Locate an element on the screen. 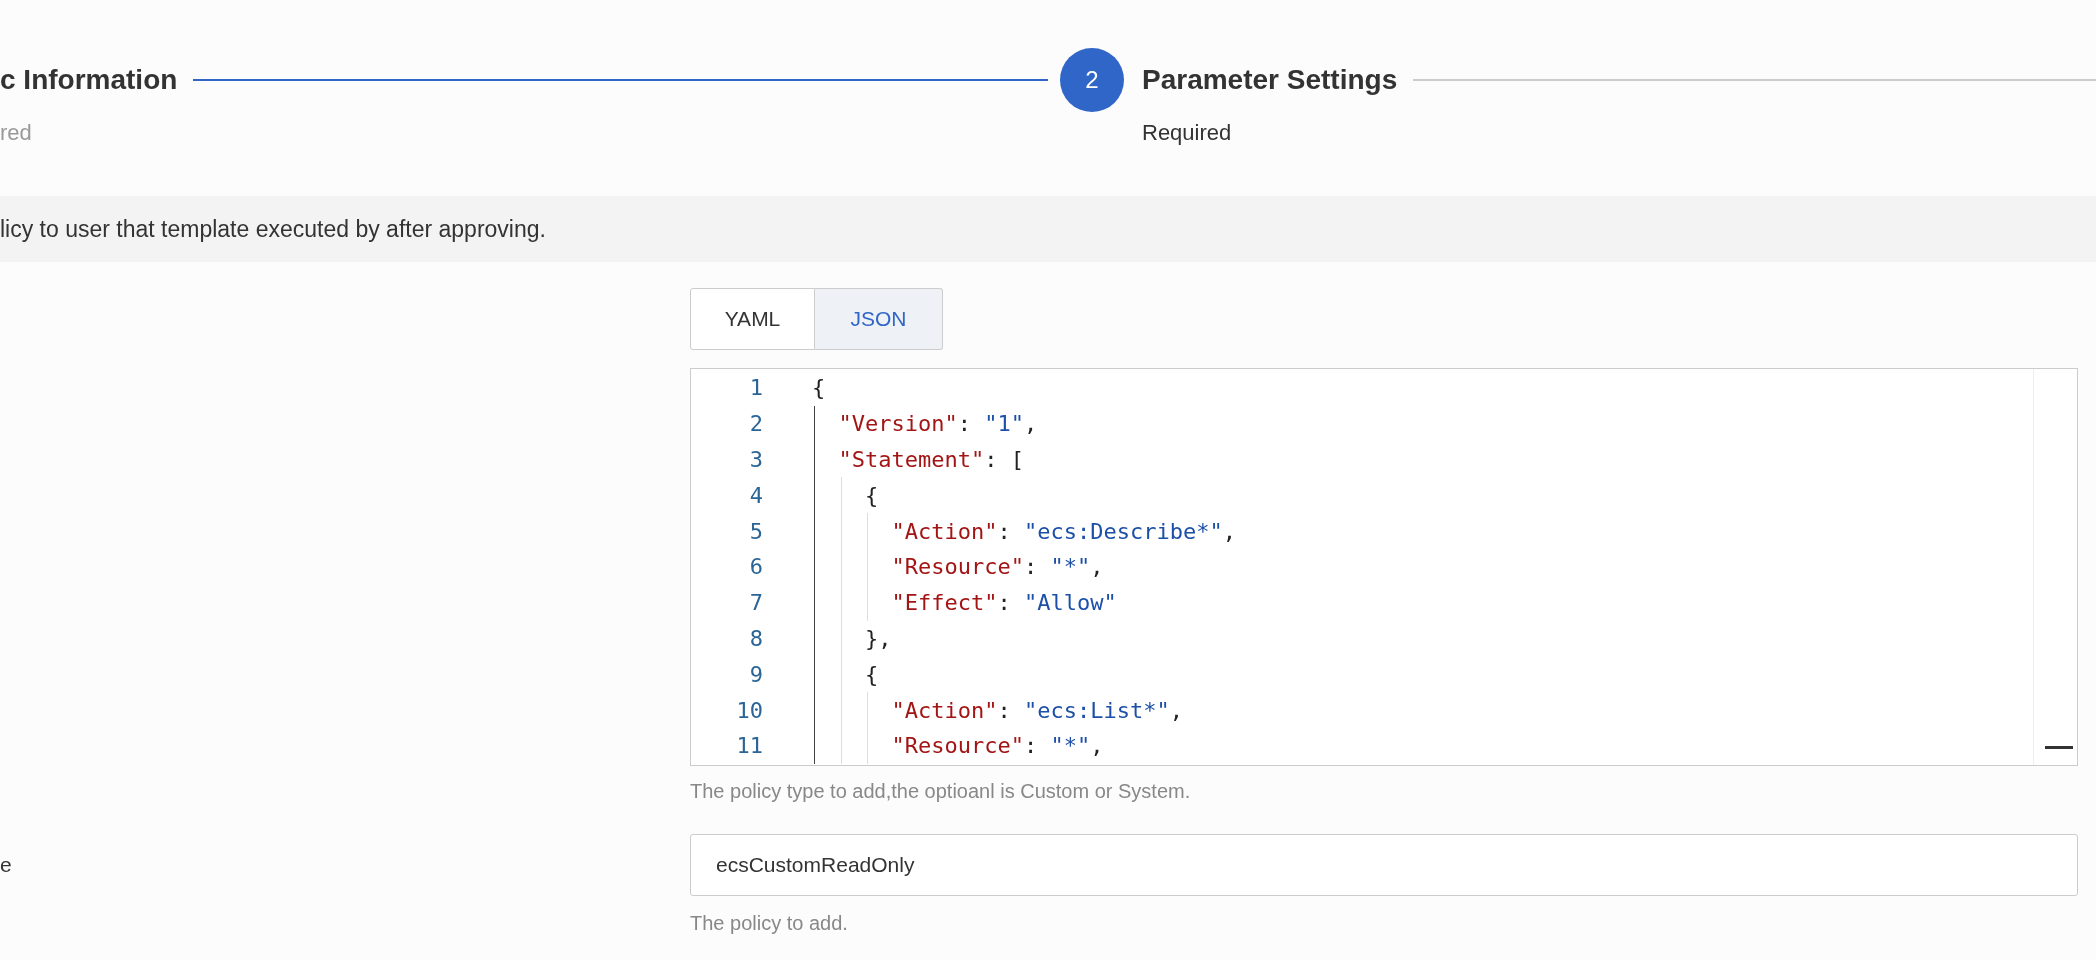 This screenshot has height=960, width=2096. line-number: 1 is located at coordinates (755, 388).